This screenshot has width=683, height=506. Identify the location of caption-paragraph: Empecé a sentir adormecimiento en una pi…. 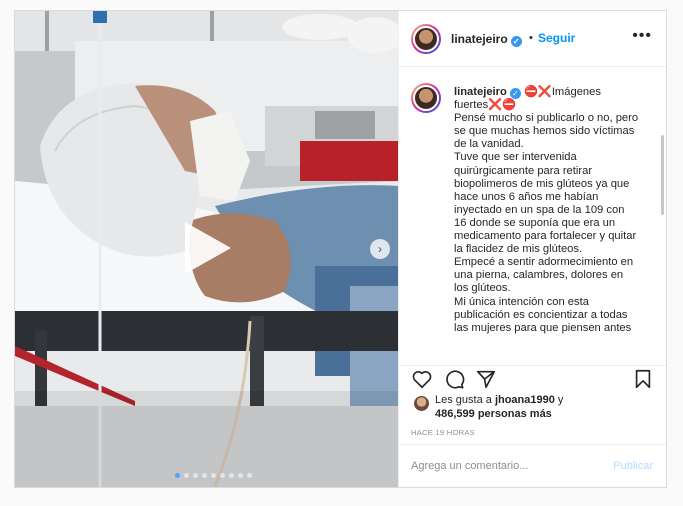
(544, 275).